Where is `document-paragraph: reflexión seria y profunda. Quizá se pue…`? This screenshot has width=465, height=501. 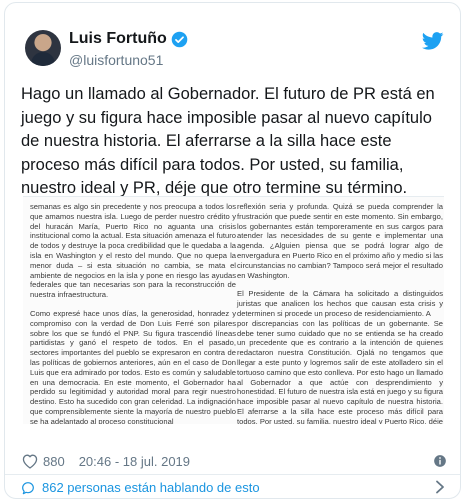
document-paragraph: reflexión seria y profunda. Quizá se pue… is located at coordinates (340, 241).